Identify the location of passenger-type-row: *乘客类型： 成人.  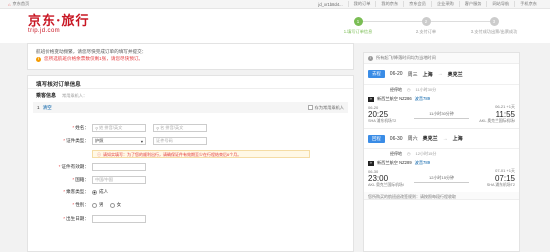
(86, 192).